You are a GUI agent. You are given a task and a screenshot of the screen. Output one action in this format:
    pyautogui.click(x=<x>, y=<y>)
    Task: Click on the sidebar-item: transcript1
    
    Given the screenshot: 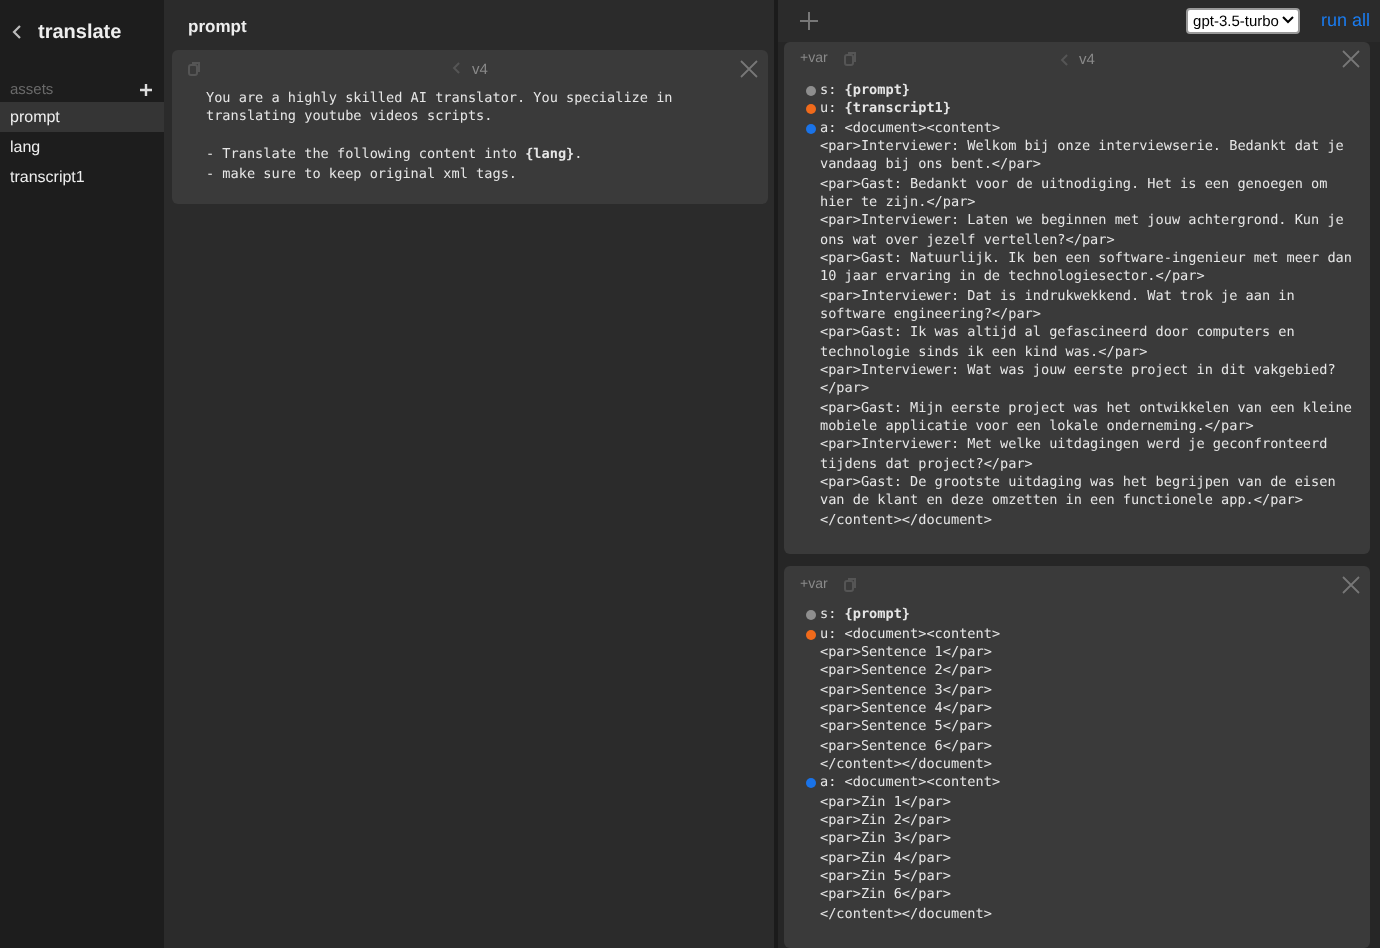 What is the action you would take?
    pyautogui.click(x=82, y=177)
    